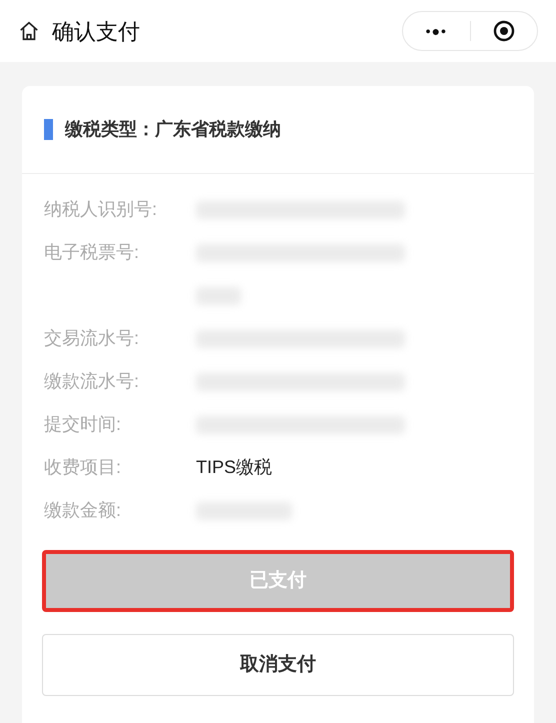  What do you see at coordinates (101, 209) in the screenshot?
I see `field-label: 纳税人识别号:` at bounding box center [101, 209].